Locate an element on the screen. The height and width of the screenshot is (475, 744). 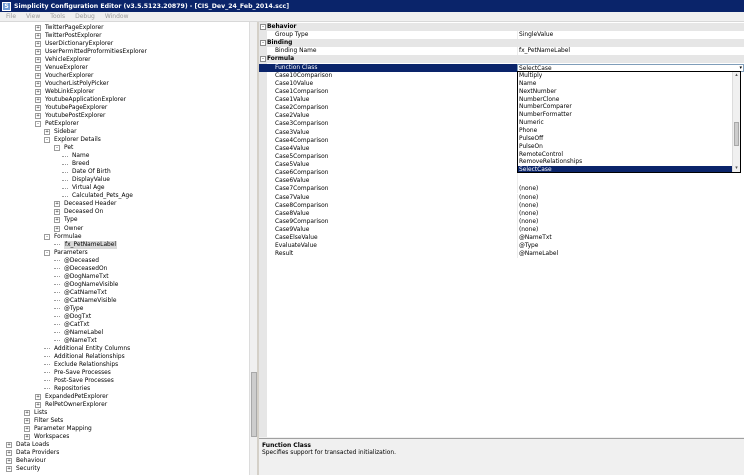
tree-node: + Parameter Mapping is located at coordinates (58, 429).